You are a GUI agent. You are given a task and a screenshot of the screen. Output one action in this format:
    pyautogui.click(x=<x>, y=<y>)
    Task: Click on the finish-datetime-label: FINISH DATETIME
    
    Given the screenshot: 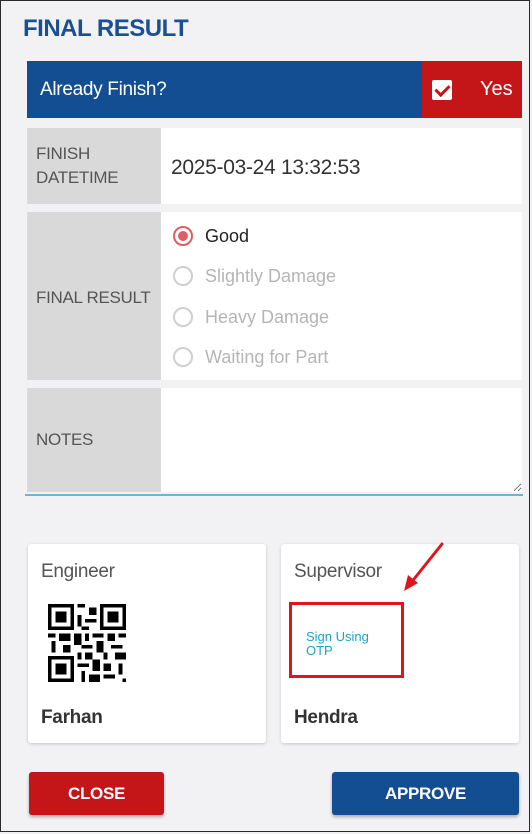 What is the action you would take?
    pyautogui.click(x=94, y=166)
    